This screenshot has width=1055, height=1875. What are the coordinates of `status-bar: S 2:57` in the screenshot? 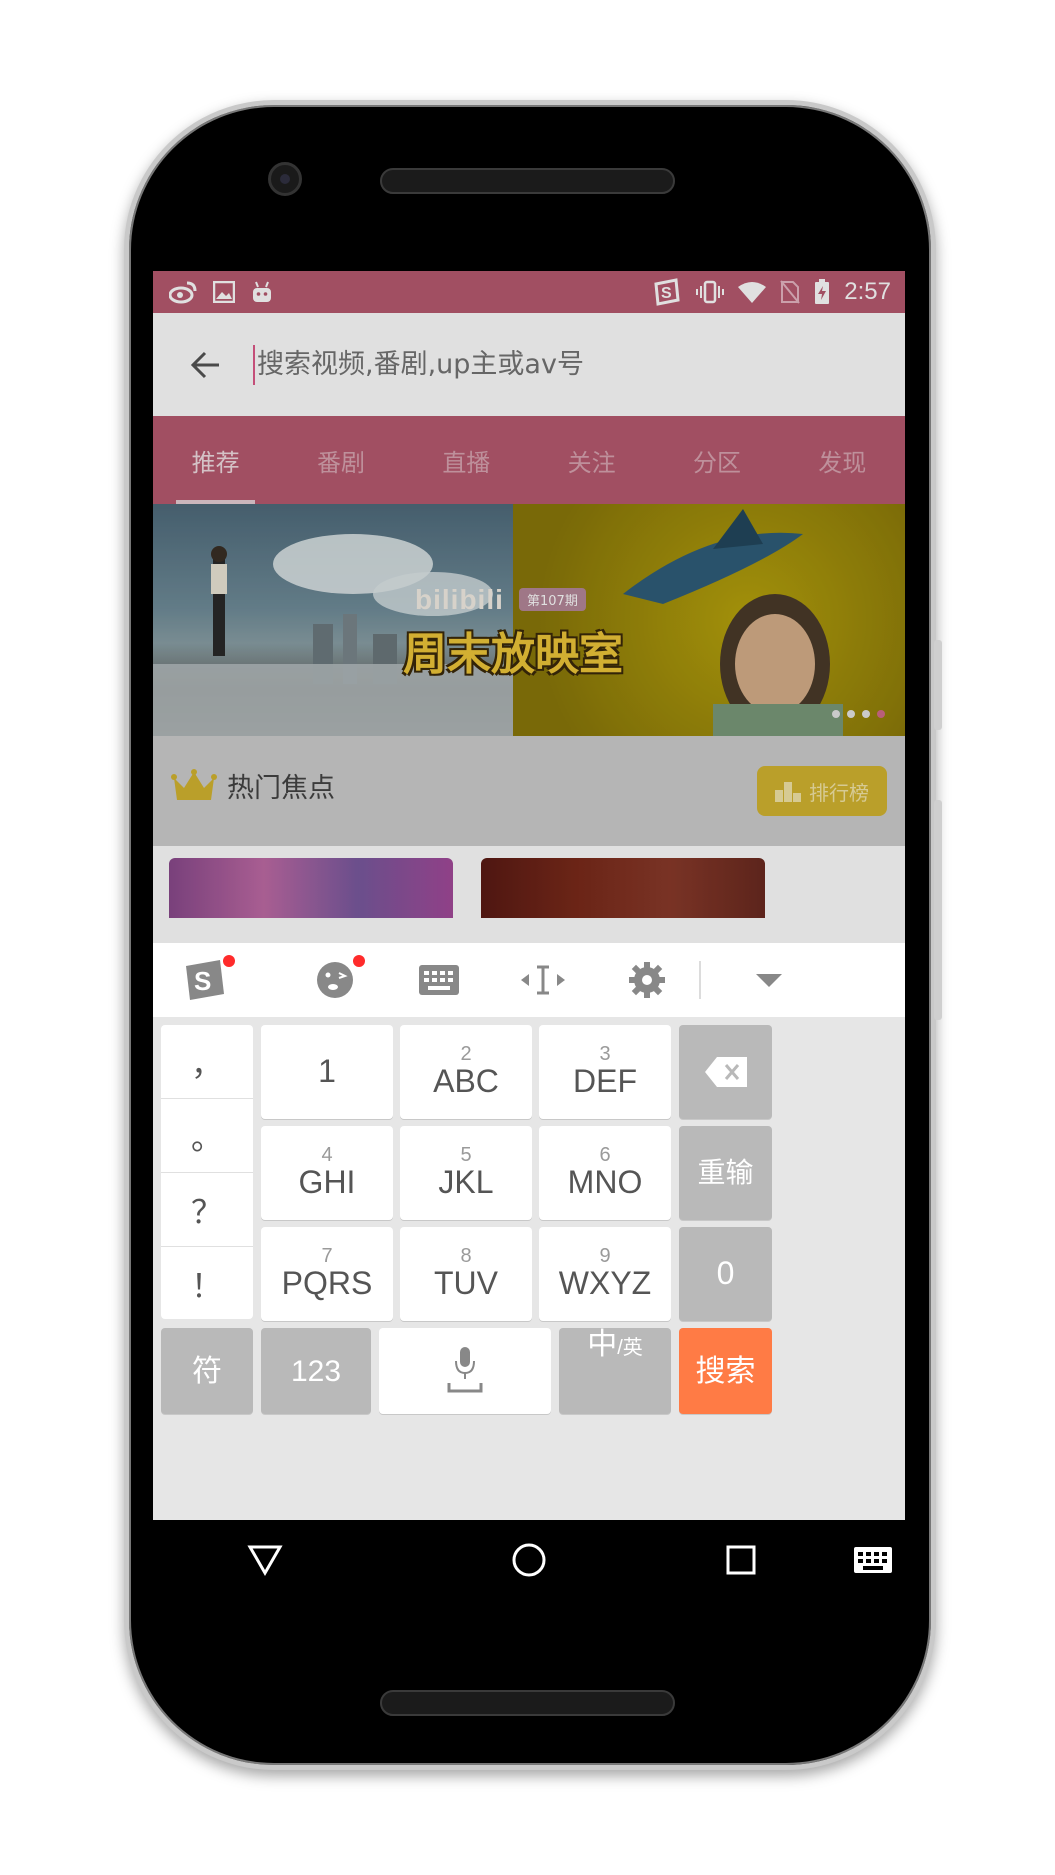 It's located at (529, 292).